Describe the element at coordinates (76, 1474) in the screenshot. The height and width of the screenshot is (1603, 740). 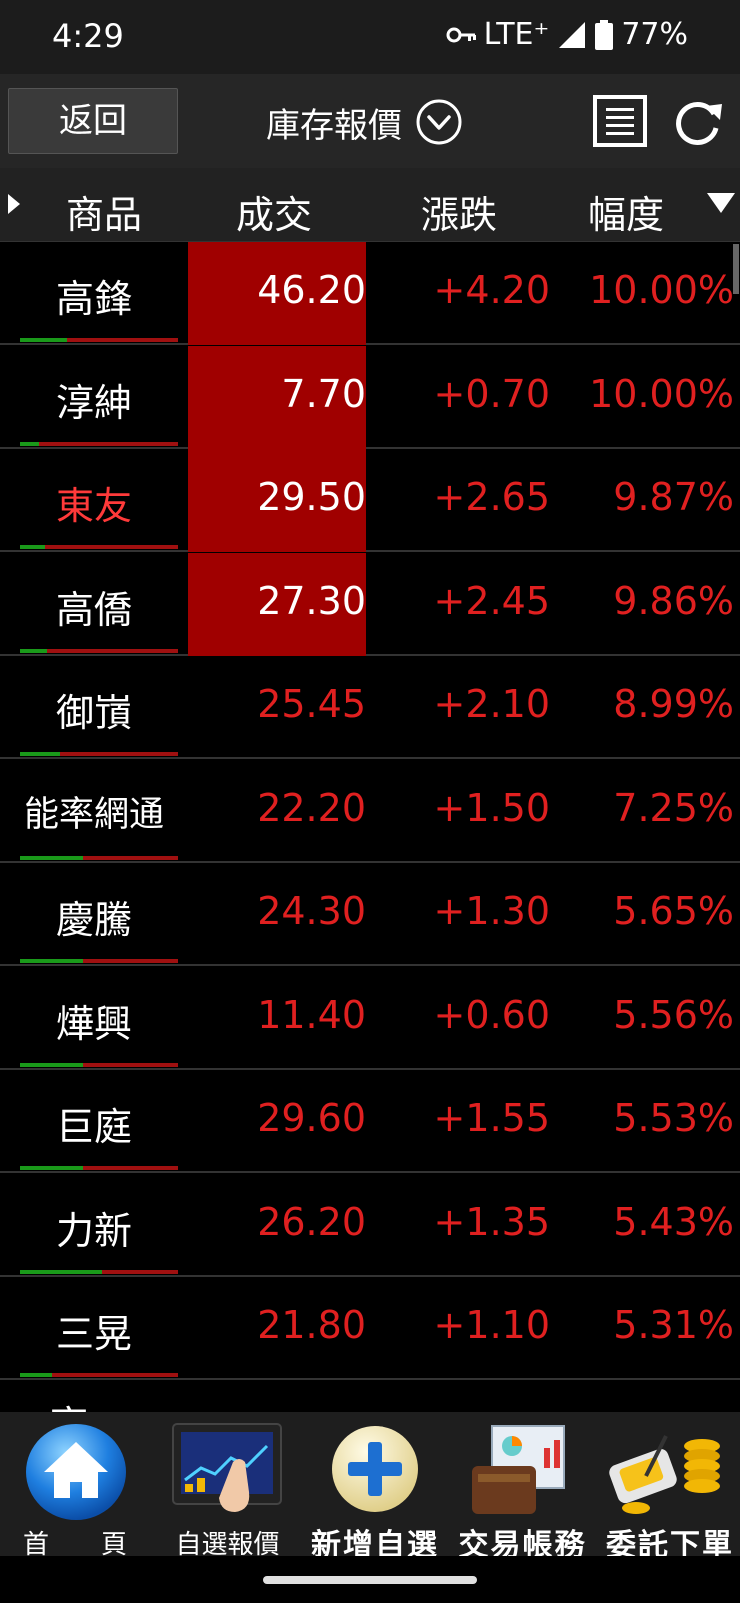
I see `home-icon` at that location.